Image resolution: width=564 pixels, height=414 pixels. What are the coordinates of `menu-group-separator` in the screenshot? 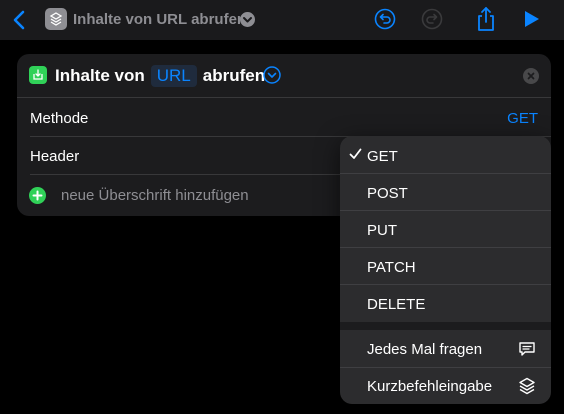 It's located at (445, 326).